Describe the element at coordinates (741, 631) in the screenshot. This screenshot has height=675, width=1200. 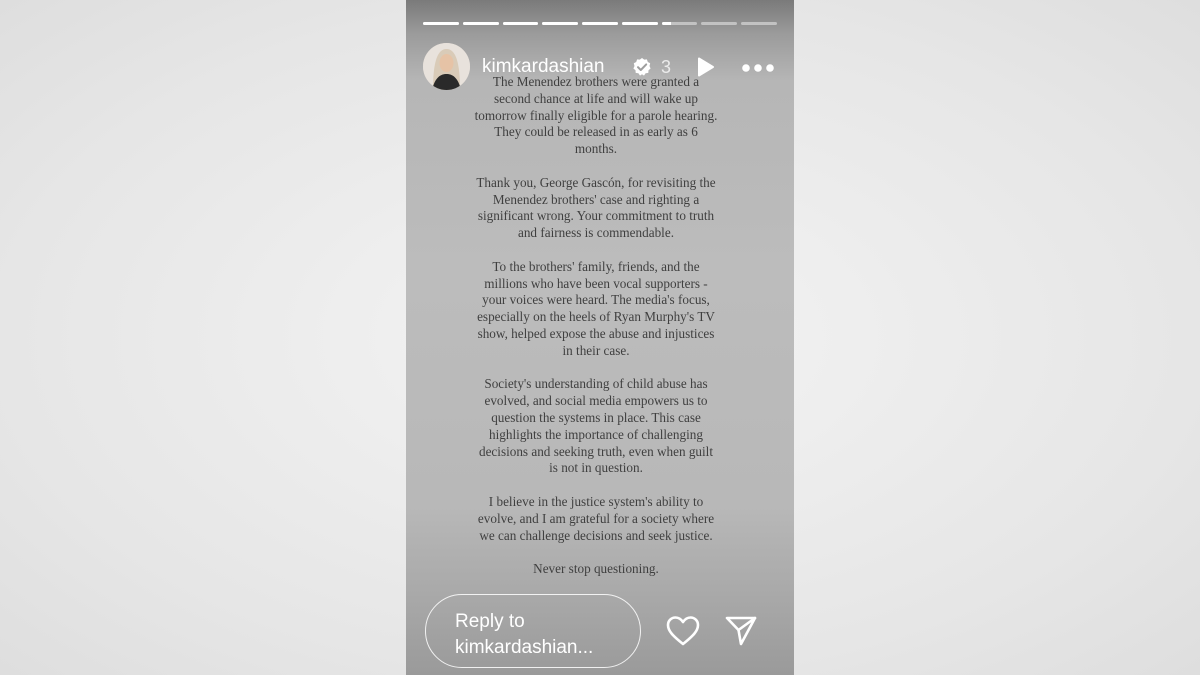
I see `send-icon` at that location.